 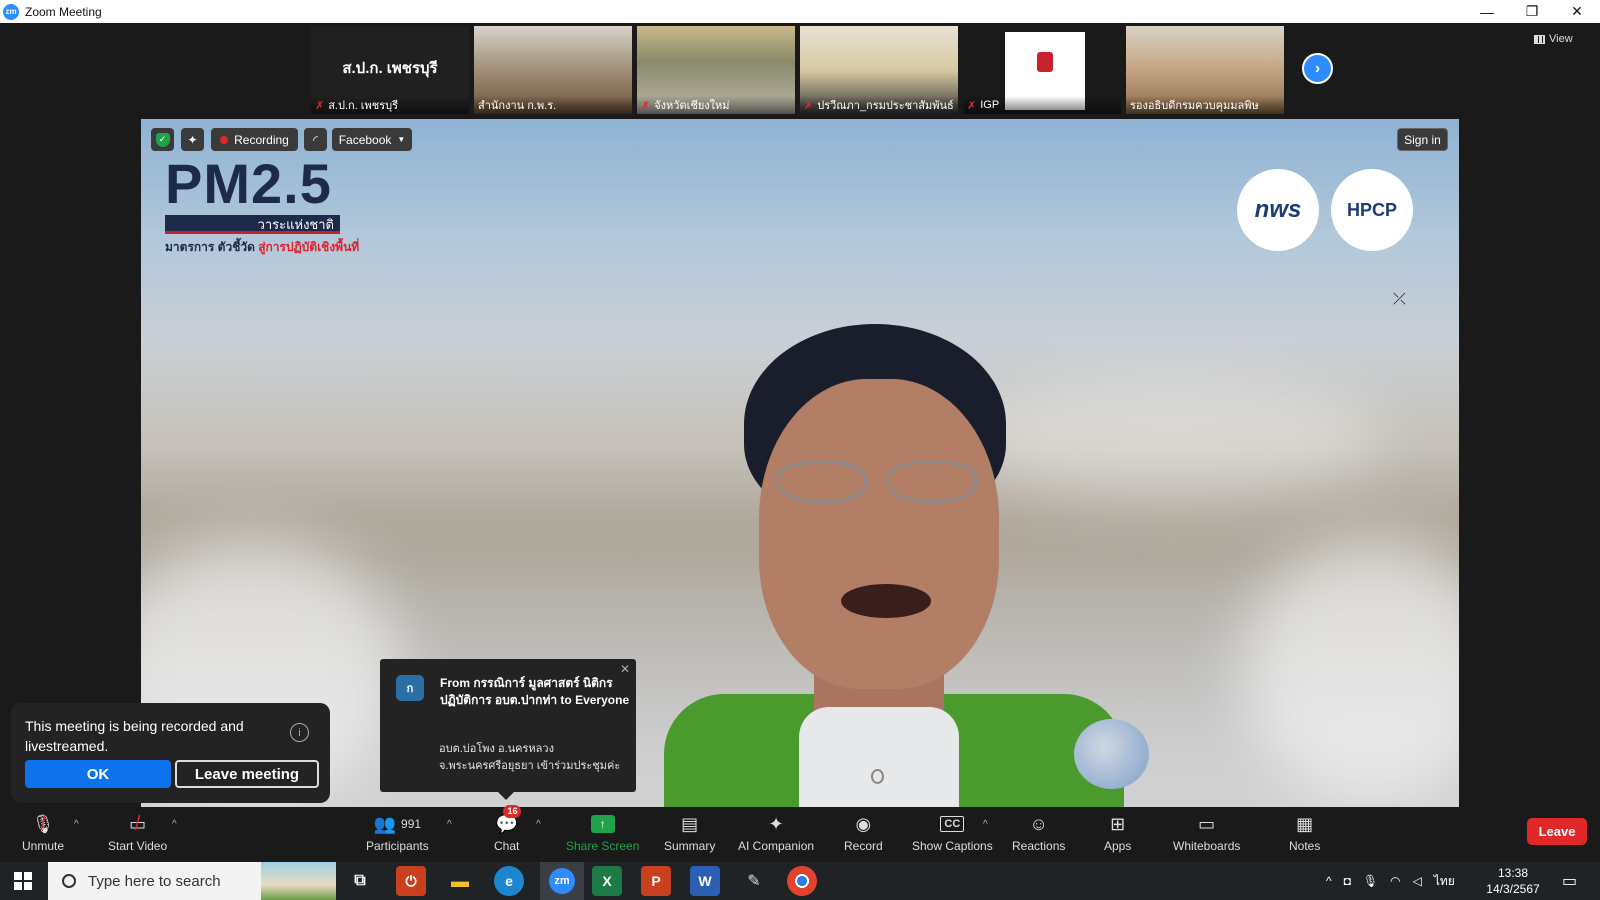 What do you see at coordinates (553, 70) in the screenshot?
I see `participant-tile: สำนักงาน ก.พ.ร.` at bounding box center [553, 70].